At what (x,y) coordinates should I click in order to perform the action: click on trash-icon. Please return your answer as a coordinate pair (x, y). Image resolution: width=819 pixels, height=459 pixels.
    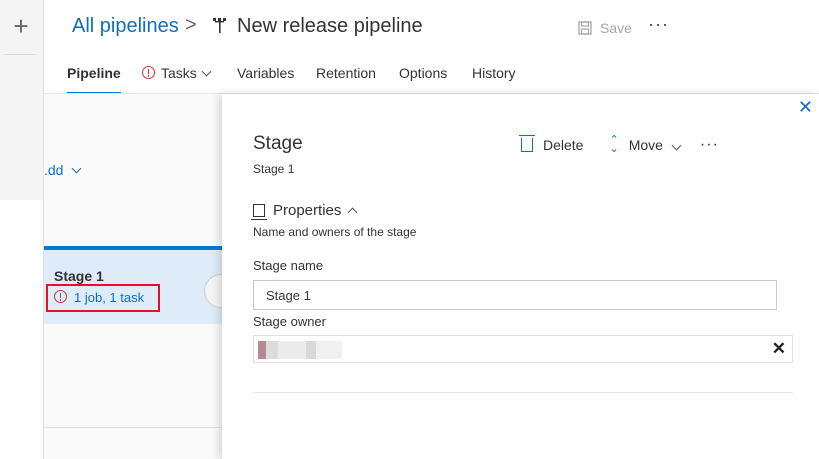
    Looking at the image, I should click on (527, 143).